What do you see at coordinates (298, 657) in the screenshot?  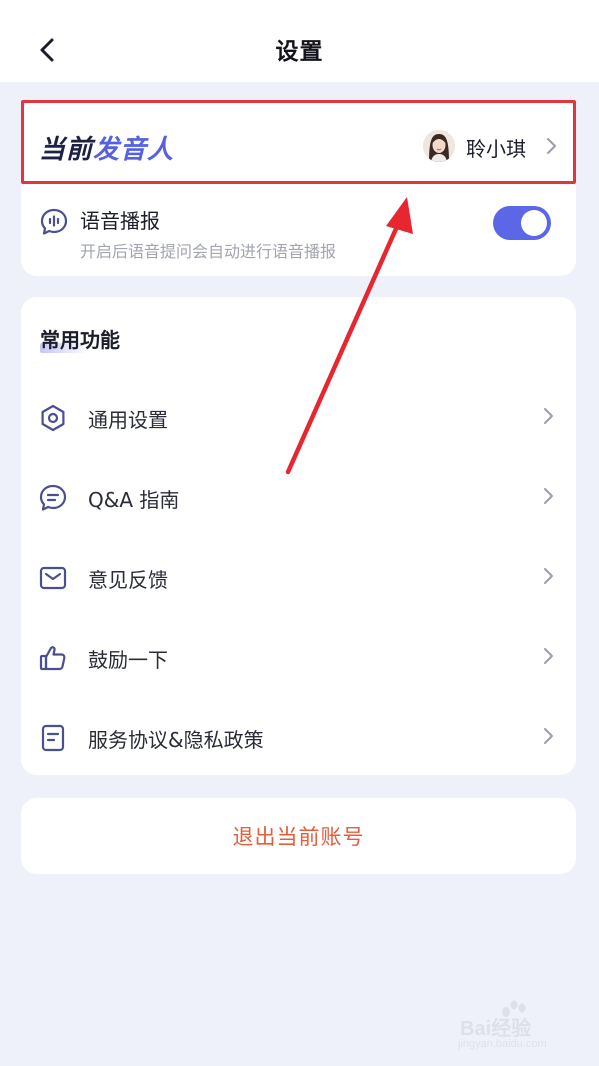 I see `menu-item-encourage: 鼓励一下` at bounding box center [298, 657].